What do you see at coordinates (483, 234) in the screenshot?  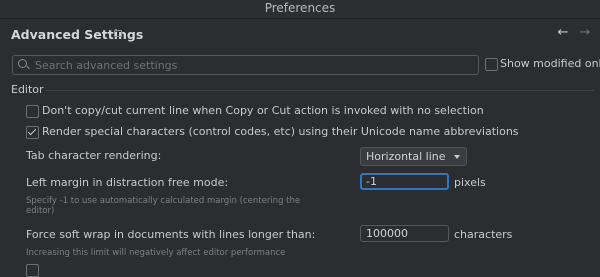 I see `soft-wrap-unit: characters` at bounding box center [483, 234].